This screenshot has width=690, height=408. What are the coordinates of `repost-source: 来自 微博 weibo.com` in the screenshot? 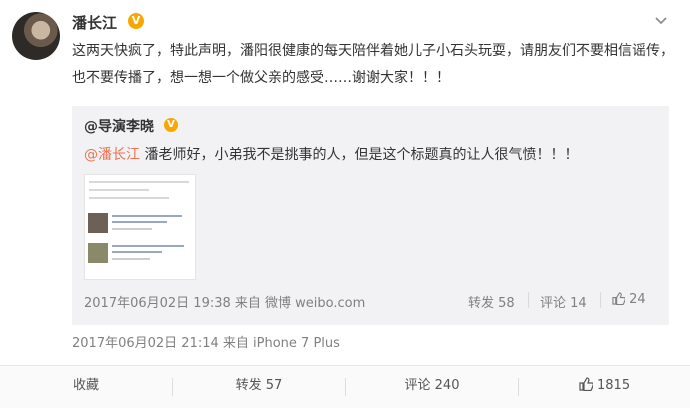 It's located at (300, 303).